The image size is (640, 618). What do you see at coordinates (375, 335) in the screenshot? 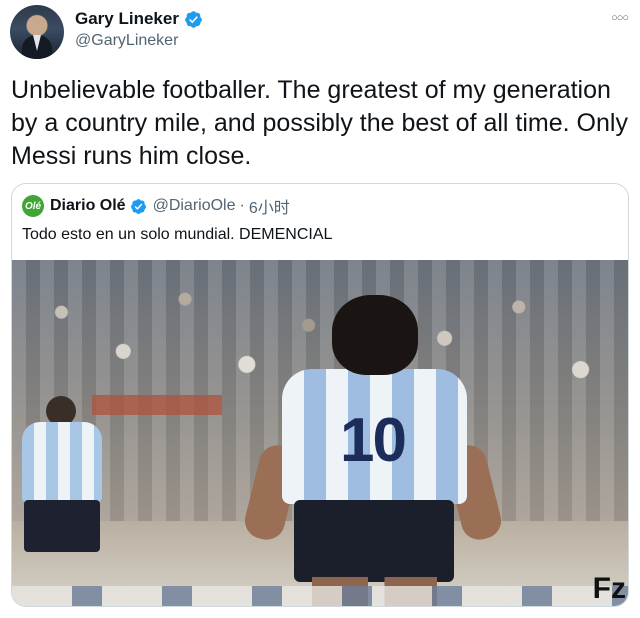
I see `player-hair` at bounding box center [375, 335].